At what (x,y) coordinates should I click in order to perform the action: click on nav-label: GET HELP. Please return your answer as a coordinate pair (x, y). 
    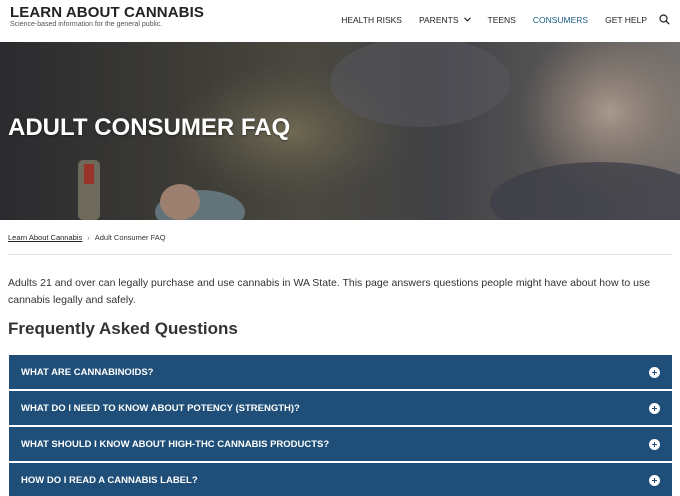
    Looking at the image, I should click on (626, 19).